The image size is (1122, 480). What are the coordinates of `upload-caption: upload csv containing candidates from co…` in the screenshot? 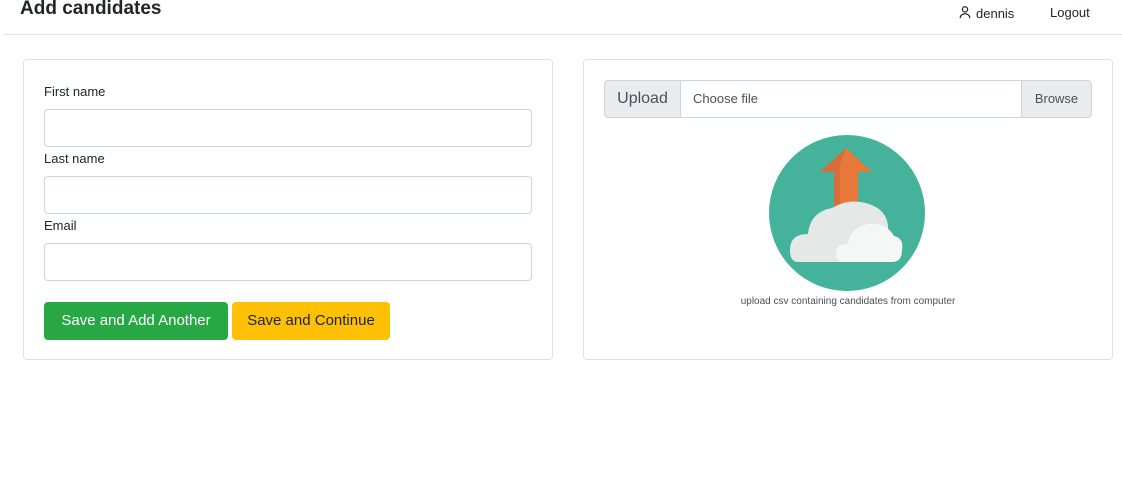 It's located at (848, 301).